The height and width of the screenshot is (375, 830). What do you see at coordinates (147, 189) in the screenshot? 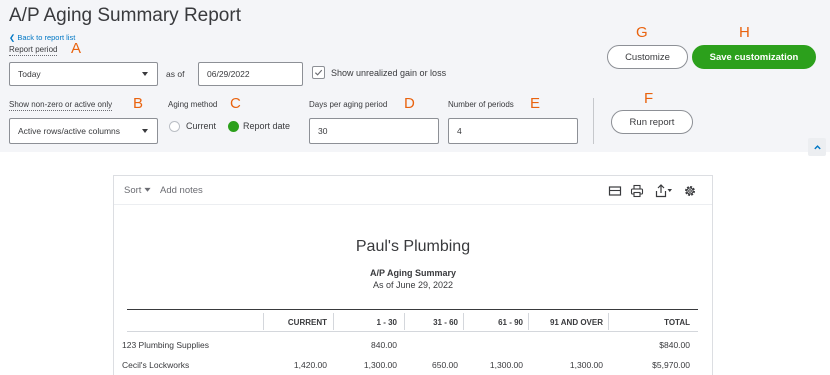
I see `sort-caret-icon` at bounding box center [147, 189].